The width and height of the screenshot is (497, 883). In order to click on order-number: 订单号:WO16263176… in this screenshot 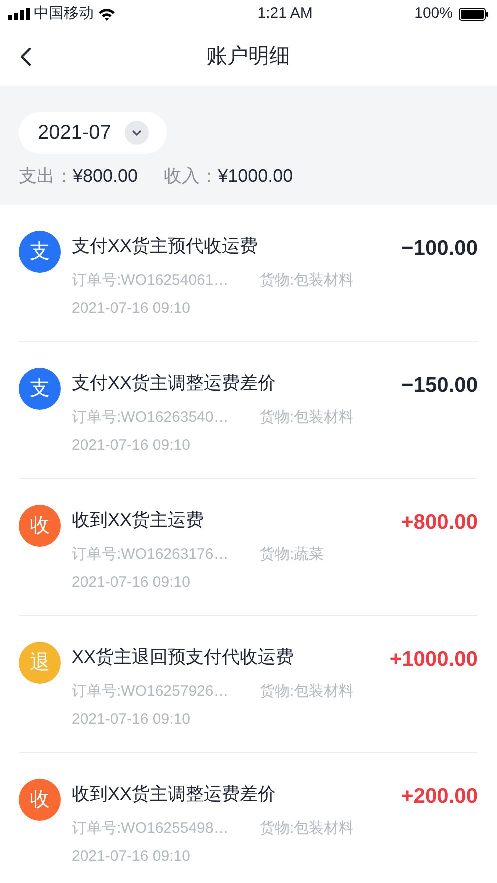, I will do `click(151, 554)`.